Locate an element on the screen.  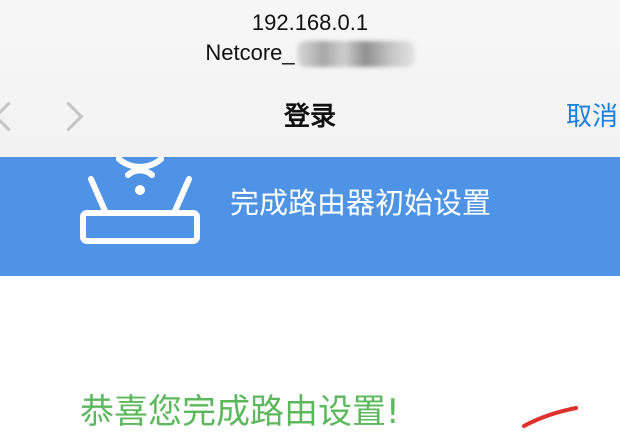
success-message: 恭喜您完成路由设置! is located at coordinates (240, 412).